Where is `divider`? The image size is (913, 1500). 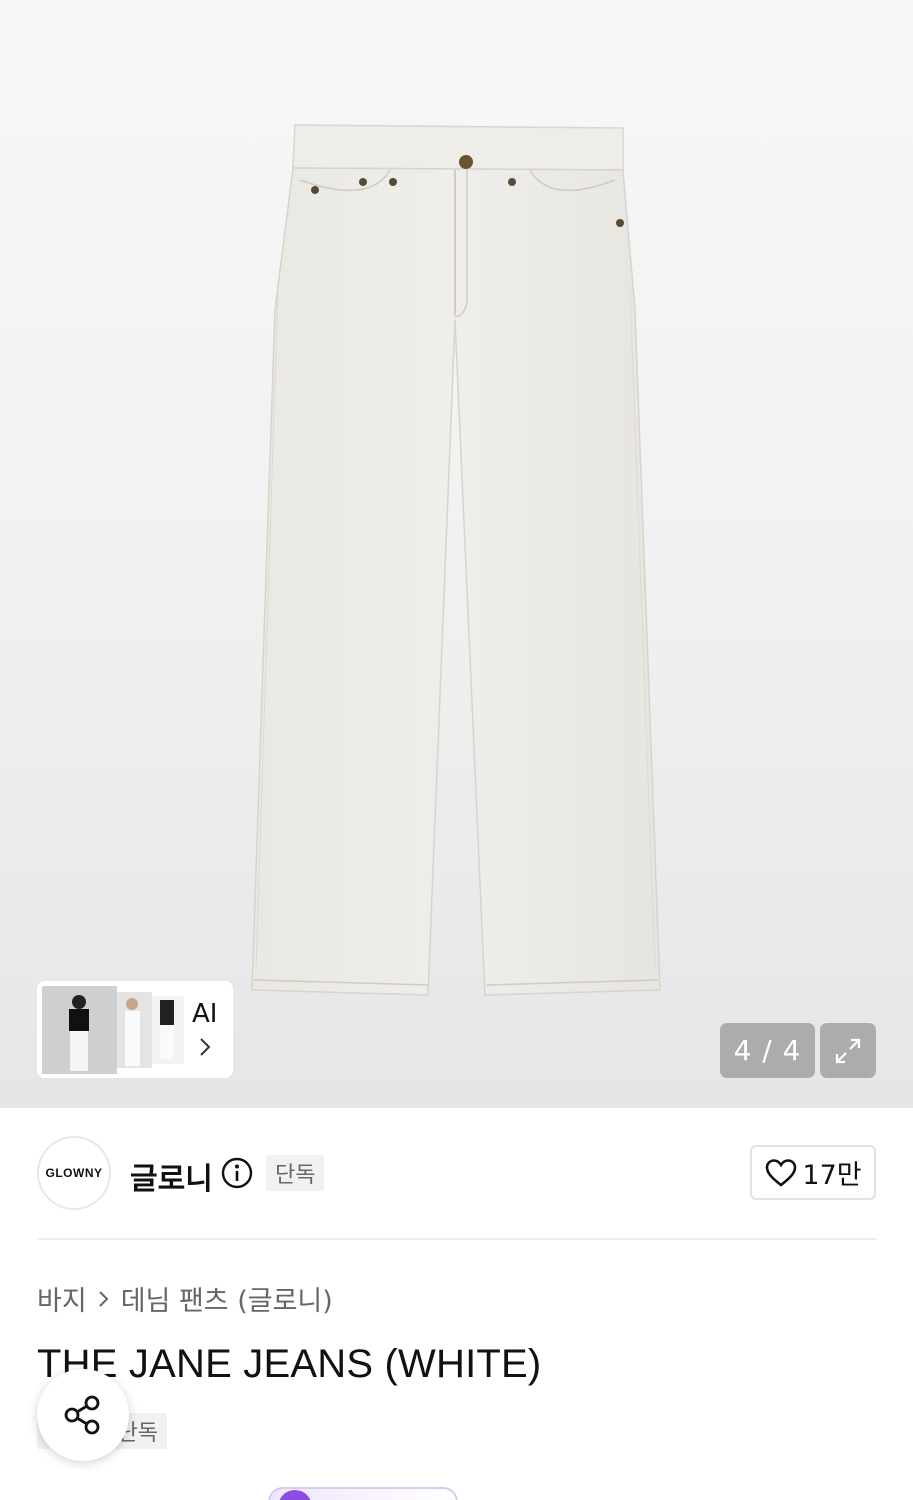
divider is located at coordinates (456, 1239).